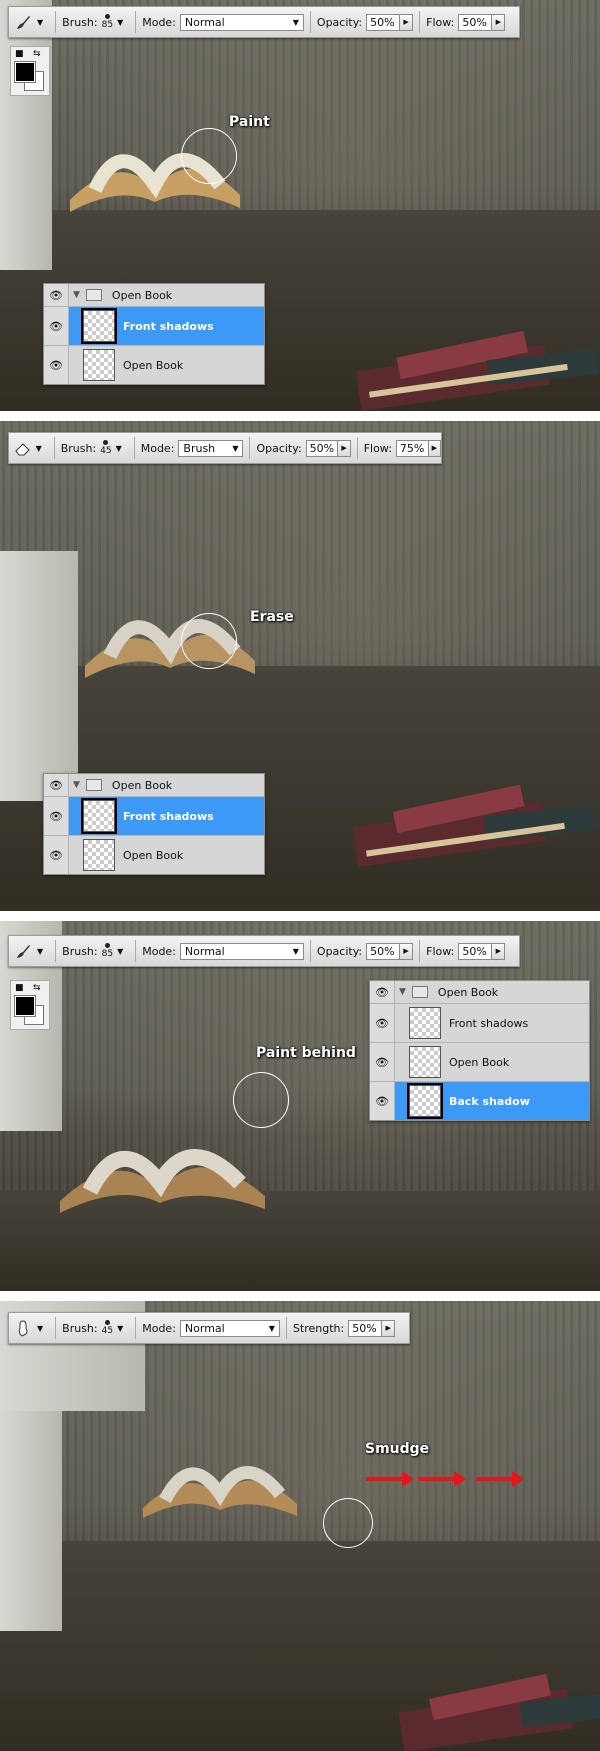  I want to click on layer-name: Front shadows, so click(168, 326).